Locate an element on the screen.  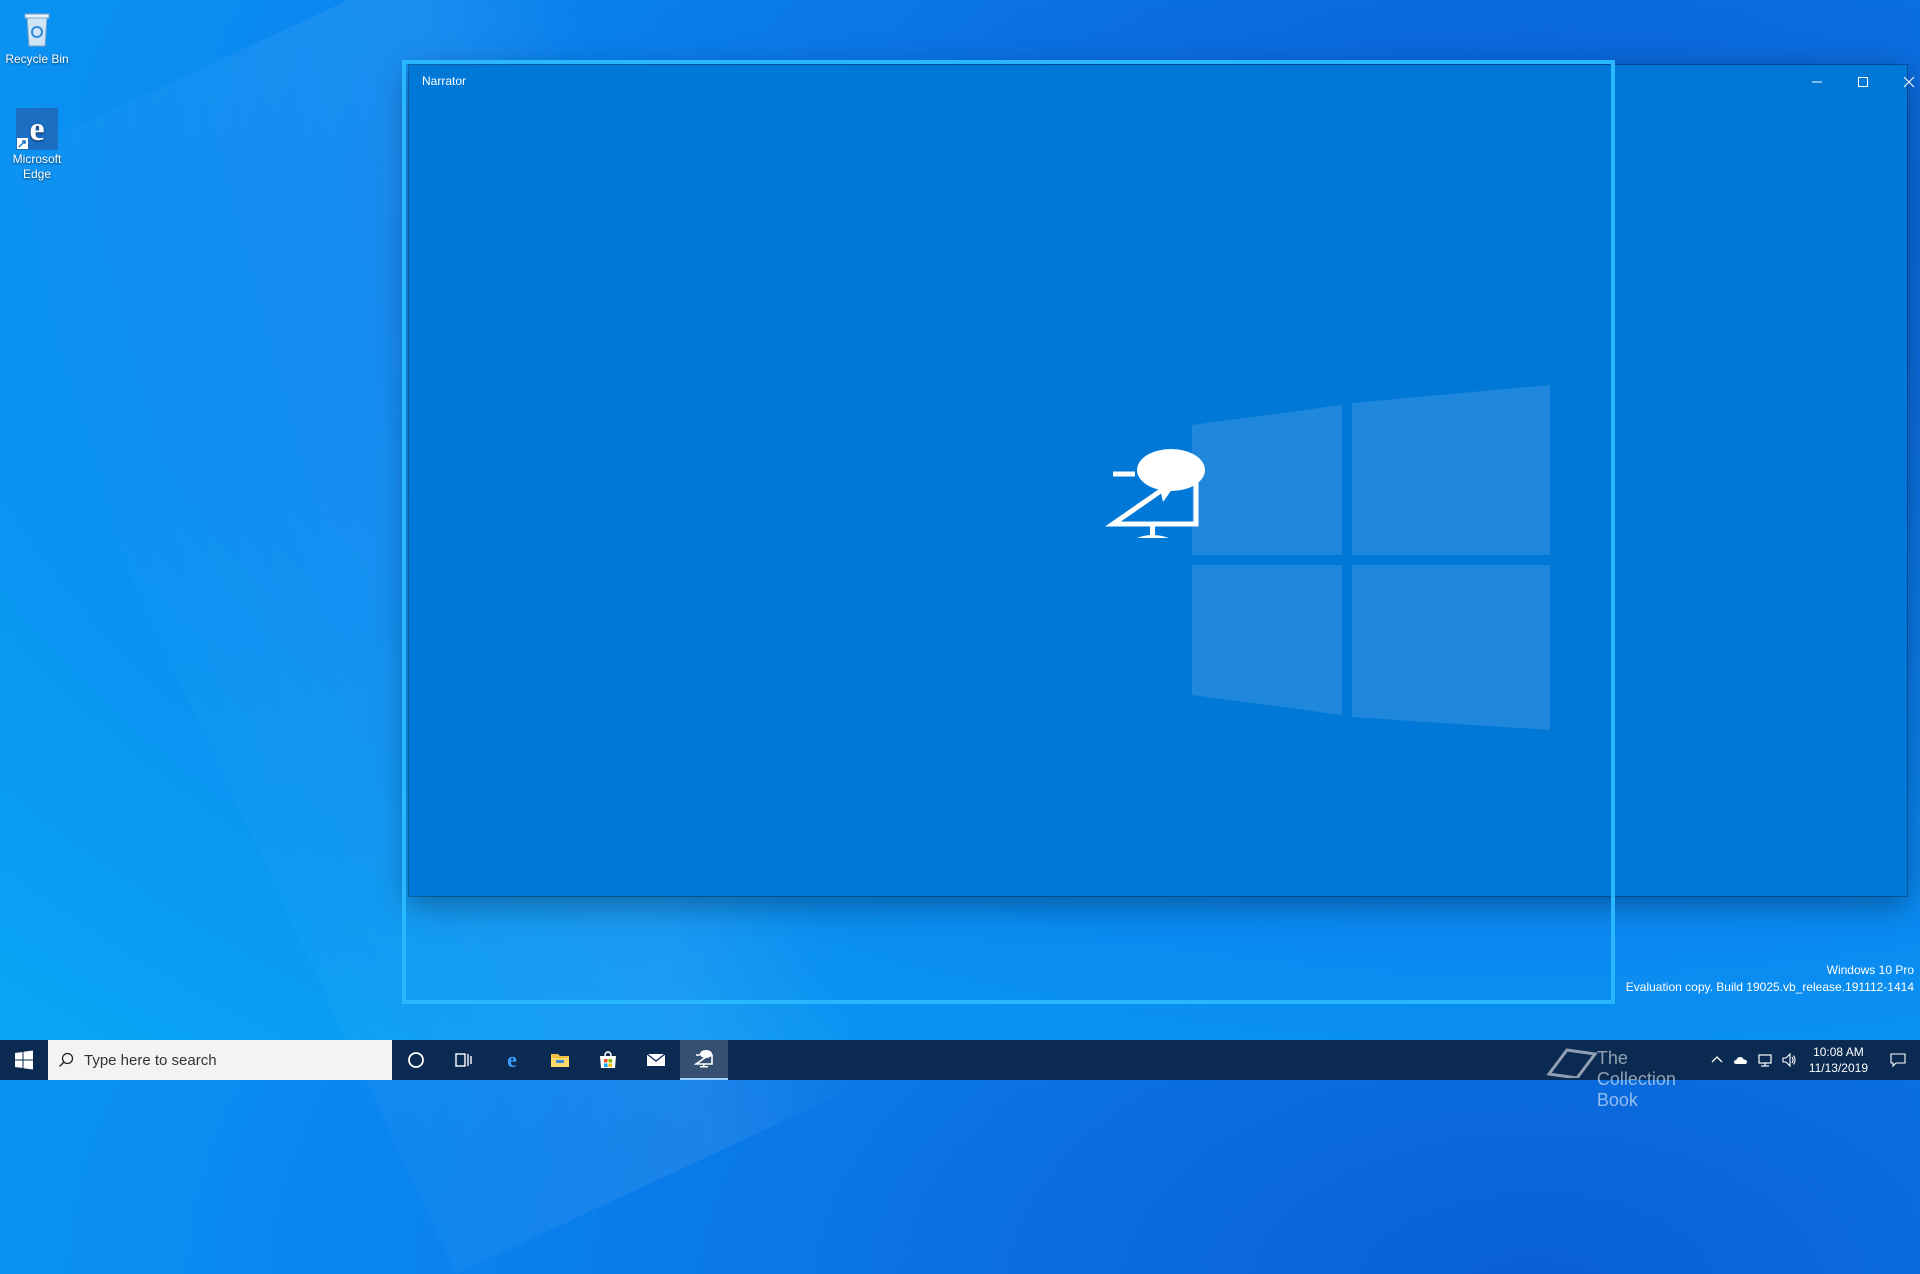
windows-start-icon is located at coordinates (24, 1060).